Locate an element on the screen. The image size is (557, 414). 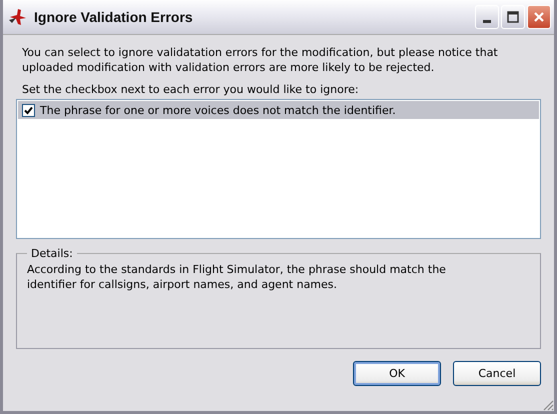
intro-text: You can select to ignore validatation errors for the modification, but please notice that uploaded modification with validation errors are more likely to be rejected. is located at coordinates (260, 60).